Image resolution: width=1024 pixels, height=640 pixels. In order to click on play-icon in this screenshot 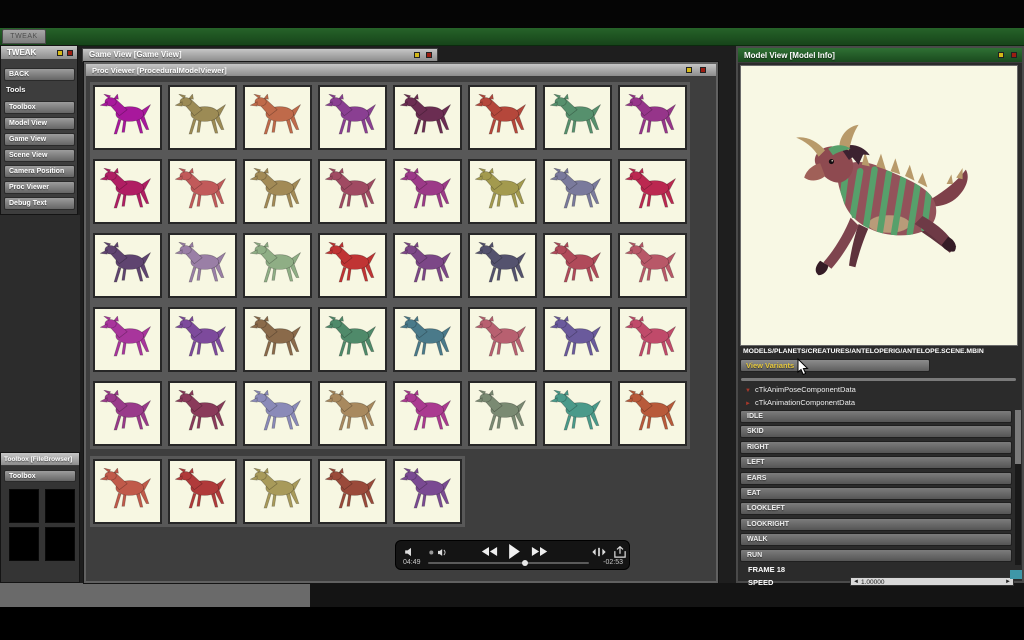, I will do `click(514, 551)`.